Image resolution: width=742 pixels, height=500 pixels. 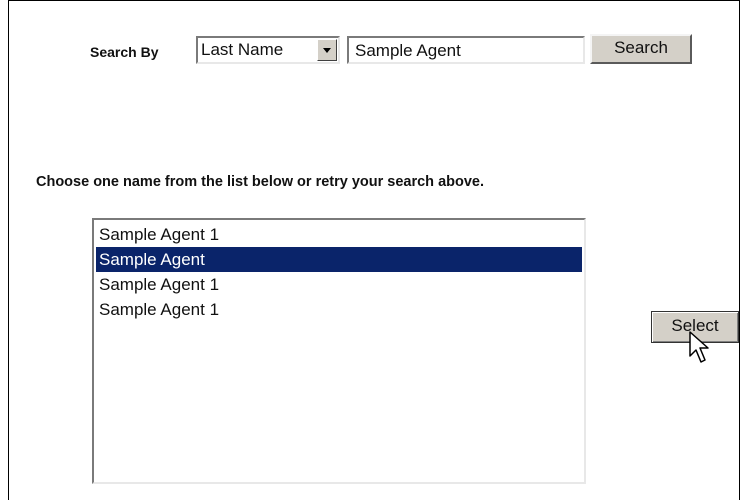 What do you see at coordinates (124, 52) in the screenshot?
I see `search-by-label: Search By` at bounding box center [124, 52].